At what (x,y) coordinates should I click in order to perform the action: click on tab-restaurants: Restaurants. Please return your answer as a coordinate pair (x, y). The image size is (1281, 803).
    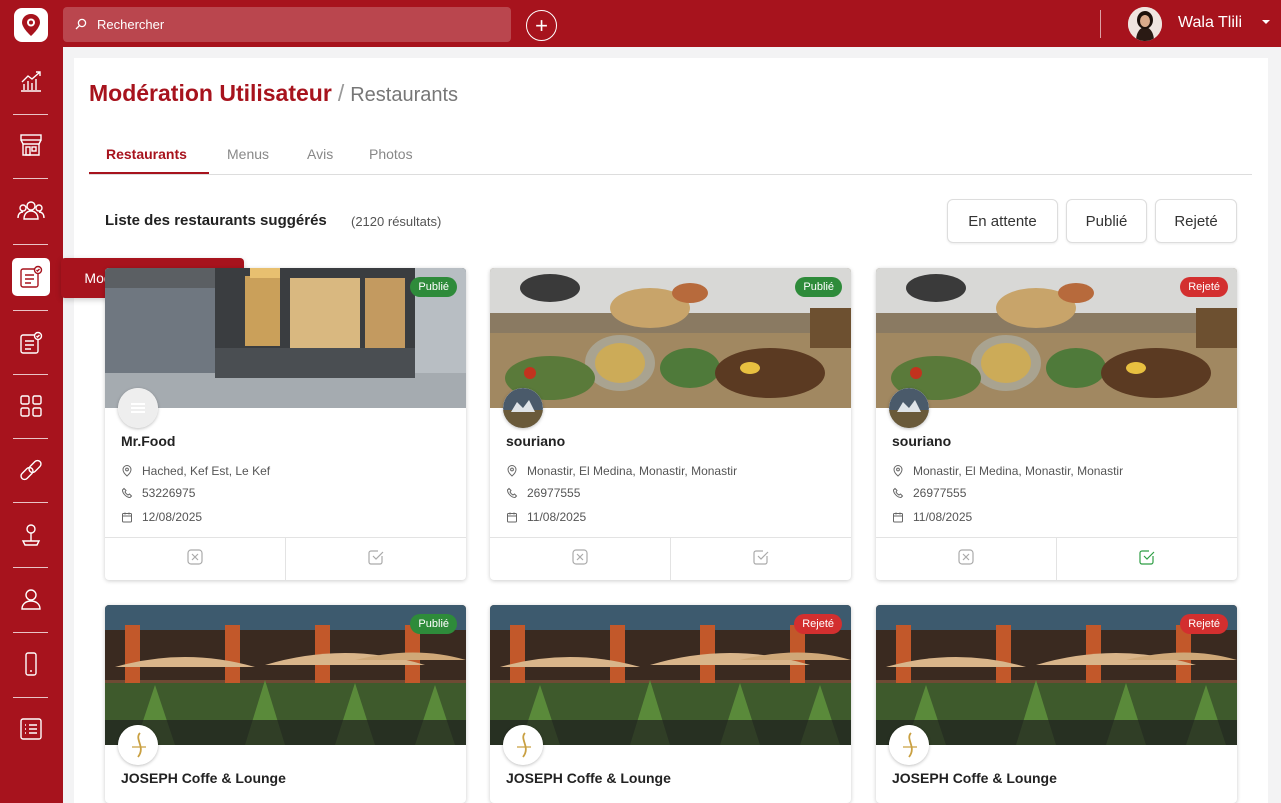
    Looking at the image, I should click on (146, 154).